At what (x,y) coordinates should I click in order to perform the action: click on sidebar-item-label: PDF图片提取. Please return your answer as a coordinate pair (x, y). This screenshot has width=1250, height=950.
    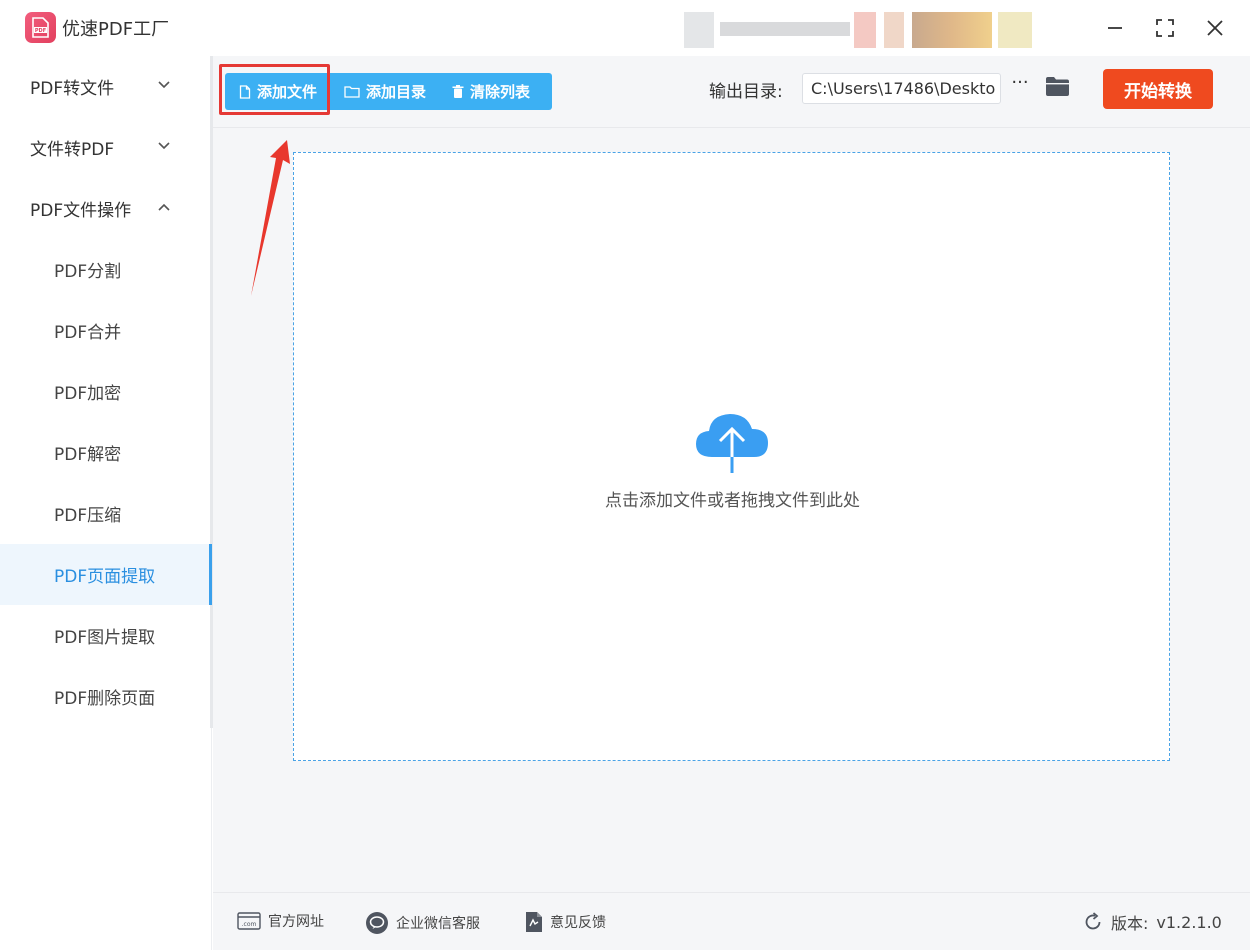
    Looking at the image, I should click on (105, 638).